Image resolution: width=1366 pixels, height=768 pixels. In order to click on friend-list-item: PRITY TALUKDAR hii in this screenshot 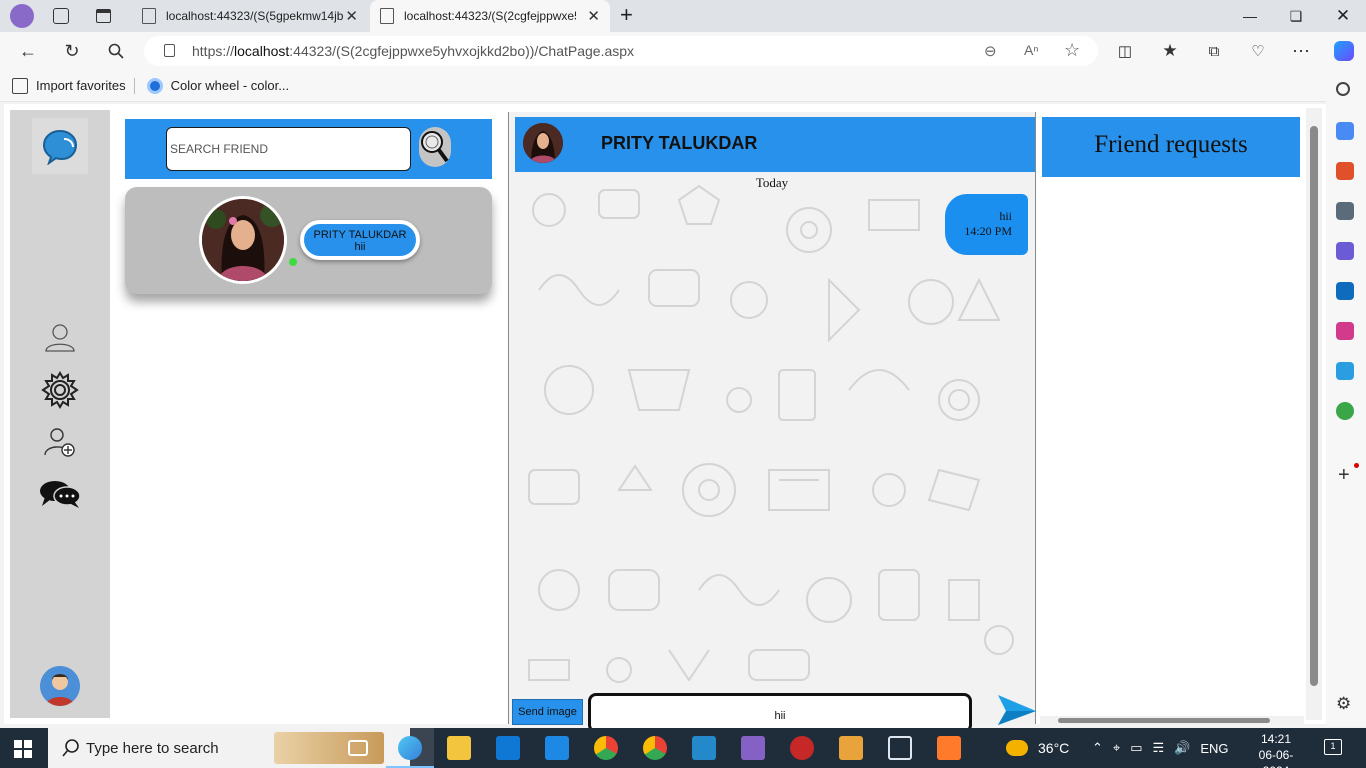, I will do `click(308, 240)`.